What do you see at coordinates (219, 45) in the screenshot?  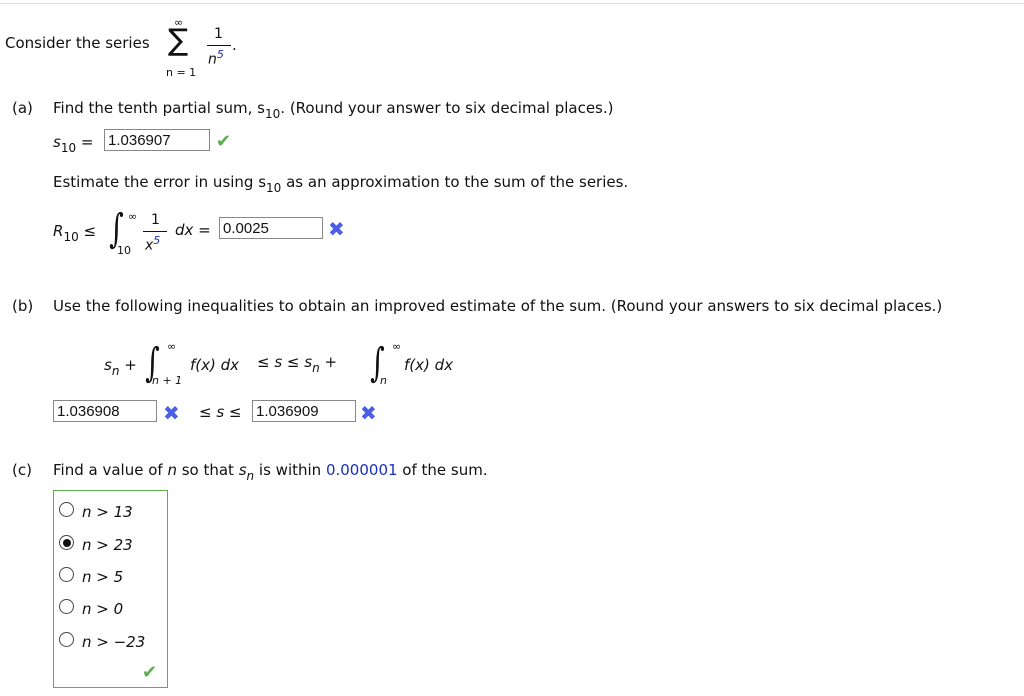 I see `fraction-bar` at bounding box center [219, 45].